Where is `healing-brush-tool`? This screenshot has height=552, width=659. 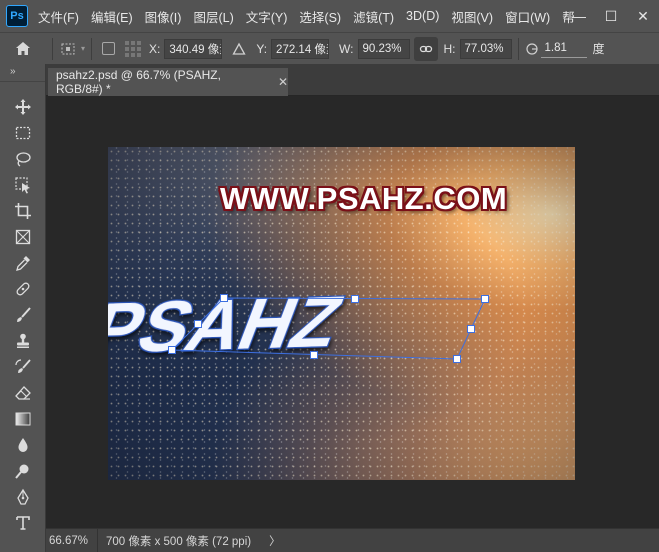 healing-brush-tool is located at coordinates (23, 289).